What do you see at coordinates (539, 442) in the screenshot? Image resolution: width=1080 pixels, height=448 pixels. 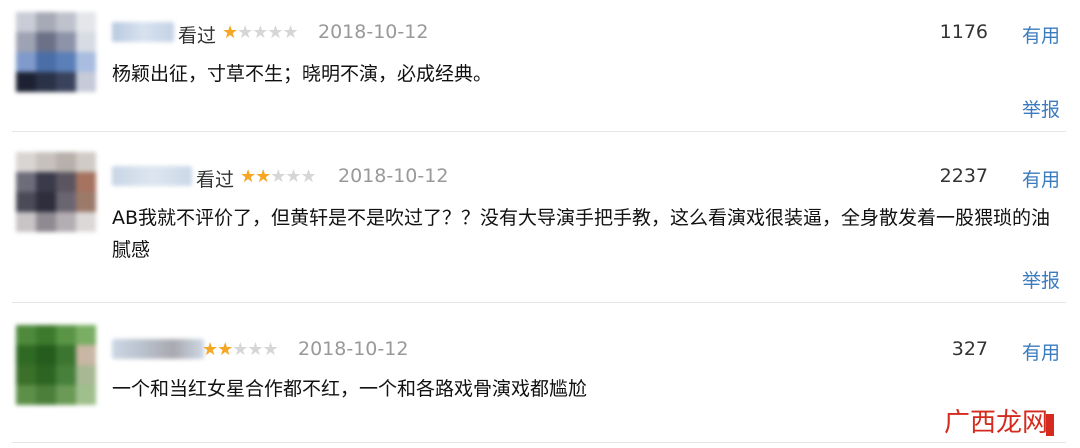 I see `divider` at bounding box center [539, 442].